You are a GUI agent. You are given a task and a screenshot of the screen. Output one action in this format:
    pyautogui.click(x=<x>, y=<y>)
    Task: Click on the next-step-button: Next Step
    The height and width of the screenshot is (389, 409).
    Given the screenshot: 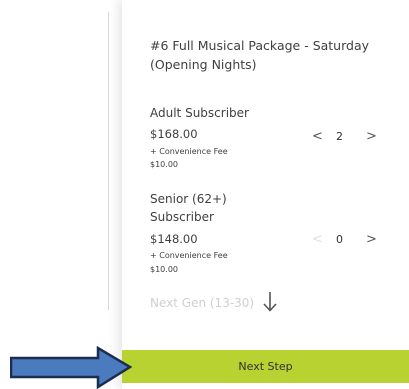 What is the action you would take?
    pyautogui.click(x=265, y=366)
    